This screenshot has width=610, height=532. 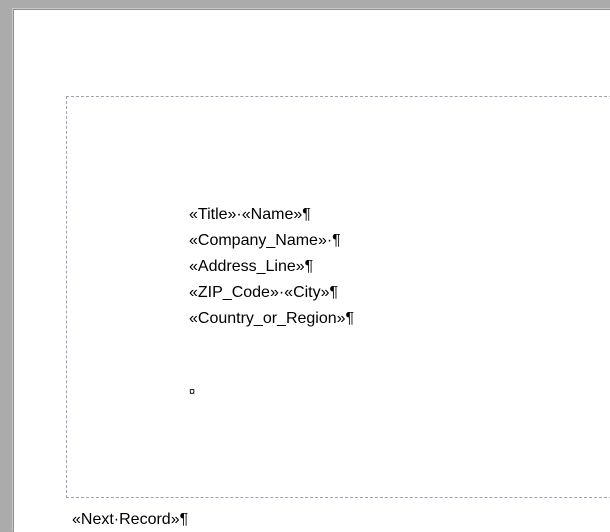 I want to click on merge-field-zip-city: «ZIP_Code»·«City»¶, so click(x=271, y=293).